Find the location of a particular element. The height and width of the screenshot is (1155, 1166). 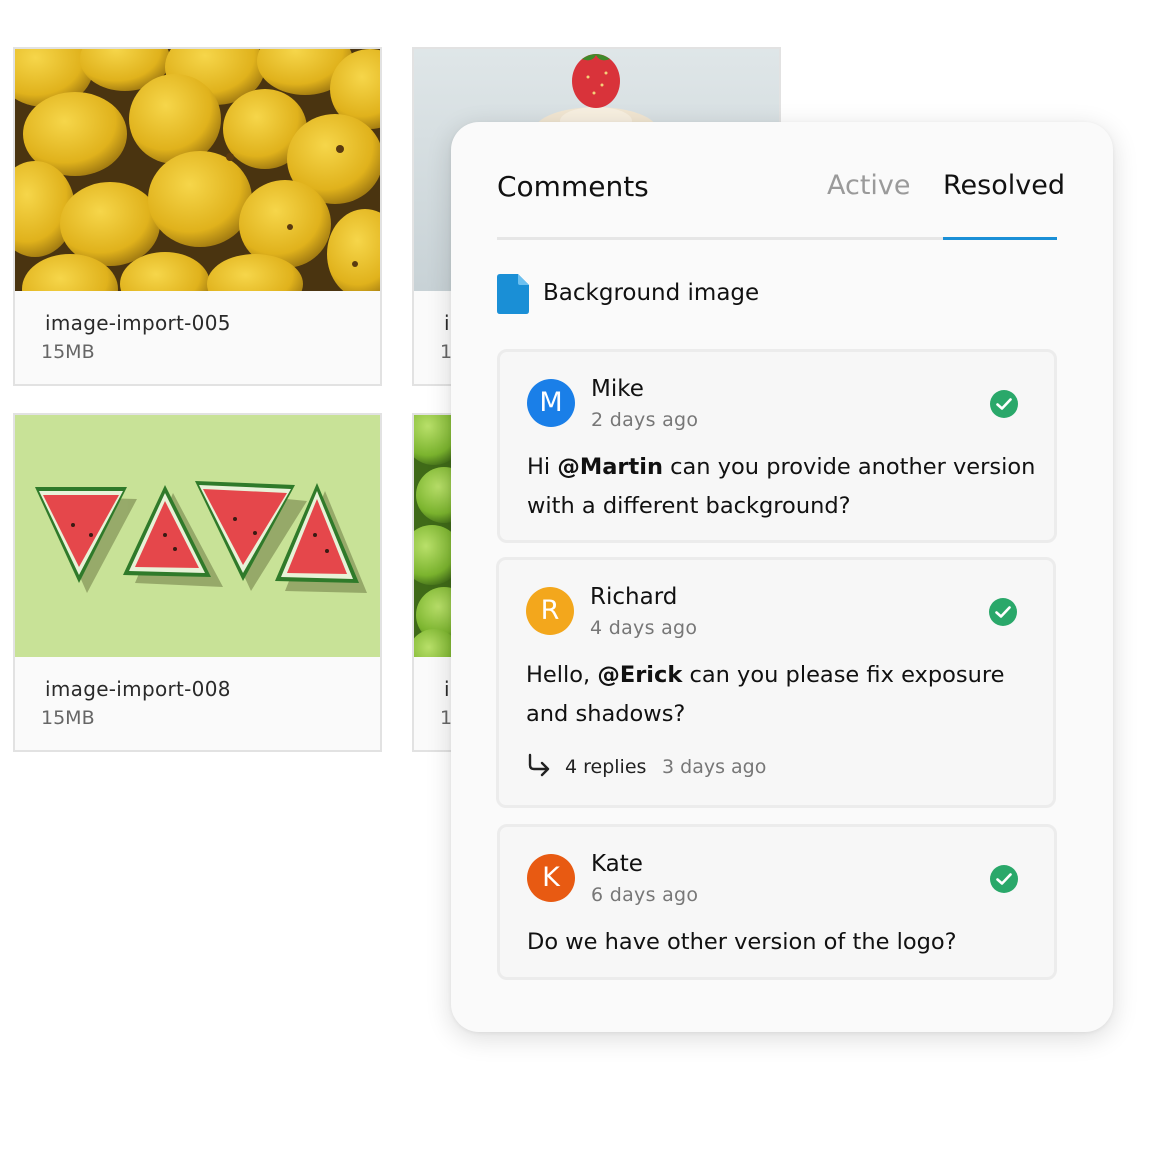

mention: @Martin is located at coordinates (610, 467).